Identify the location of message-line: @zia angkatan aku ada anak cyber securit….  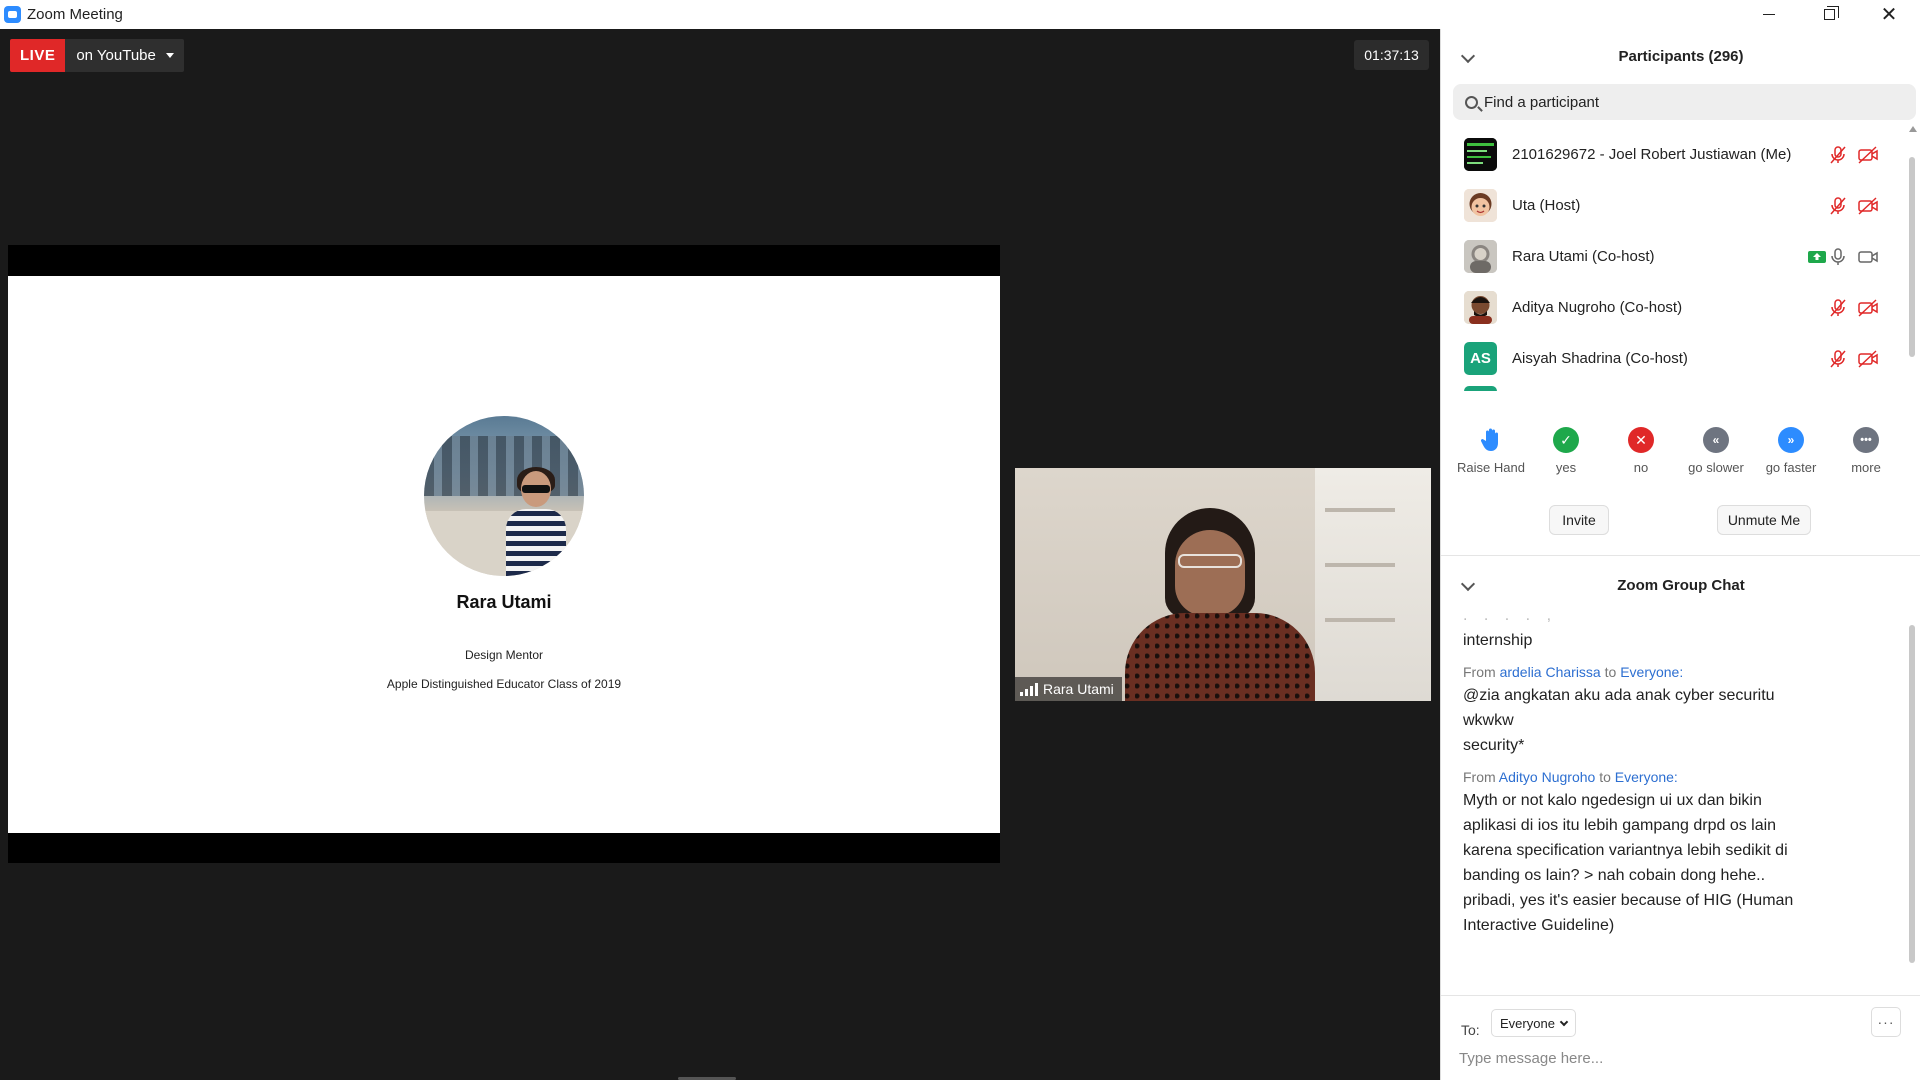
(1619, 695).